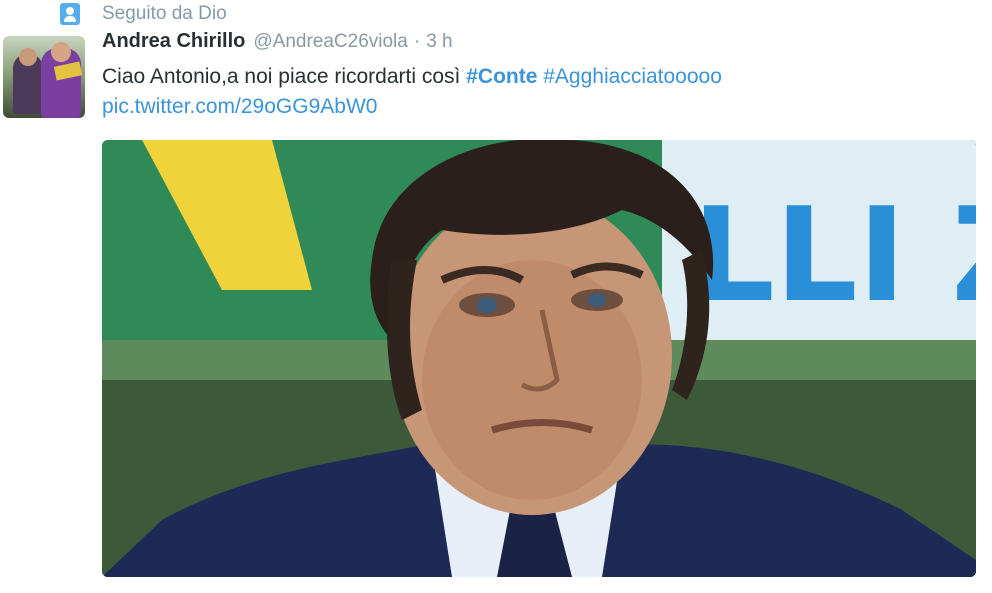  Describe the element at coordinates (239, 107) in the screenshot. I see `media-link: pic.twitter.com/29oGG9AbW0` at that location.